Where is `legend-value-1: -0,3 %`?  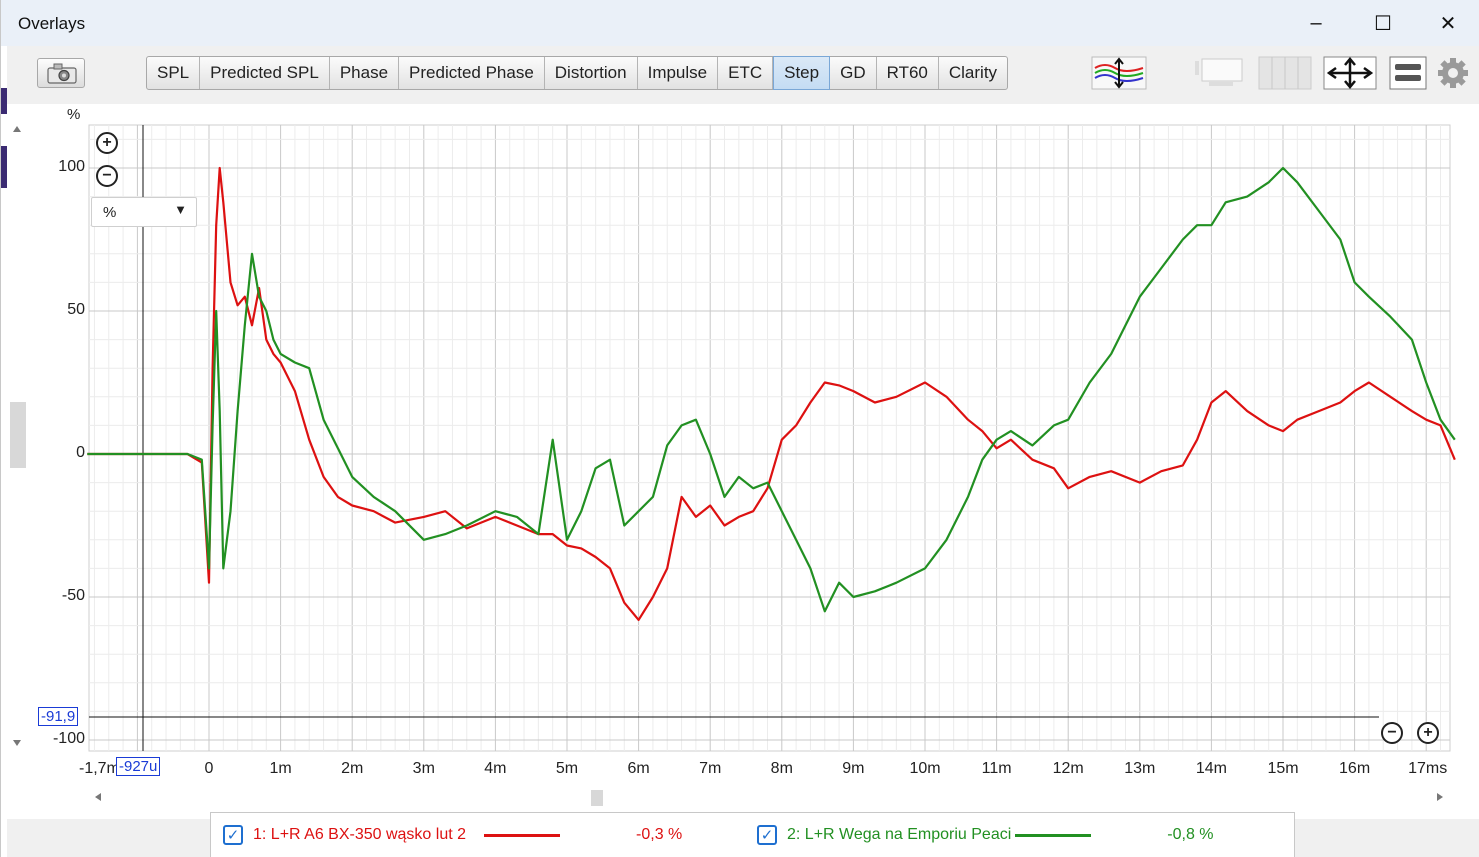 legend-value-1: -0,3 % is located at coordinates (659, 834).